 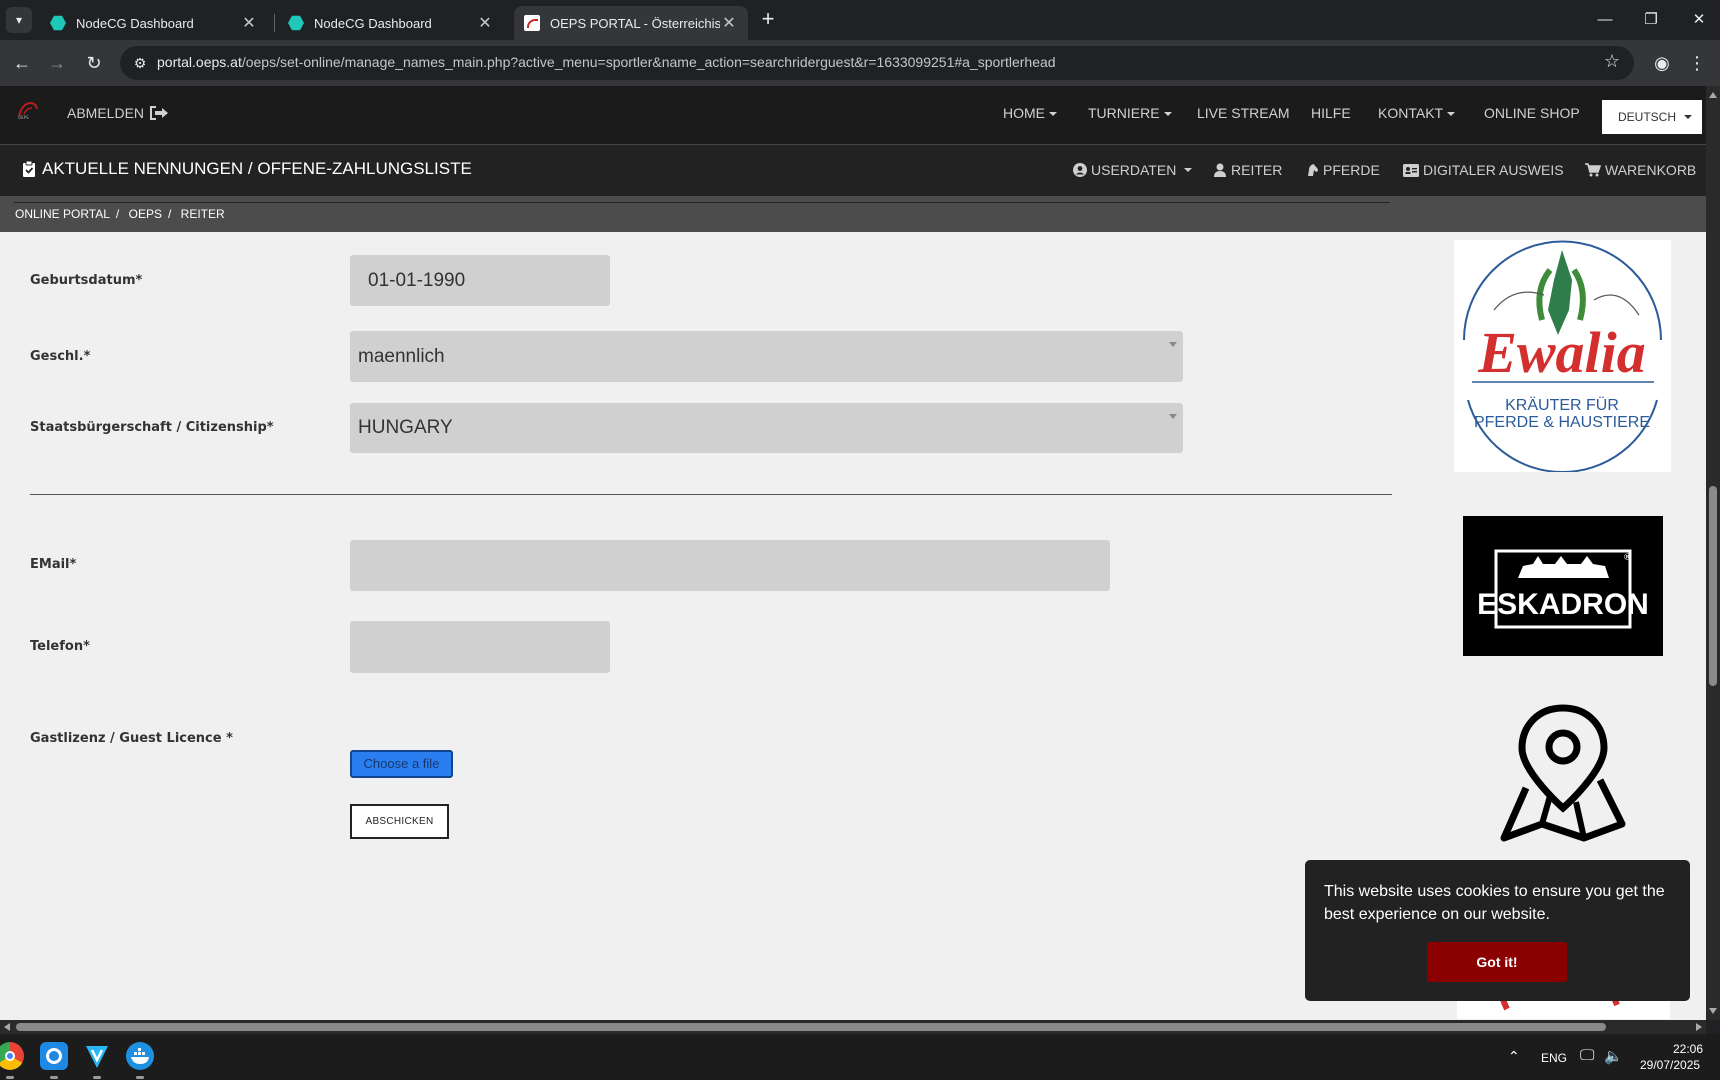 What do you see at coordinates (405, 427) in the screenshot?
I see `citizenship-value: HUNGARY` at bounding box center [405, 427].